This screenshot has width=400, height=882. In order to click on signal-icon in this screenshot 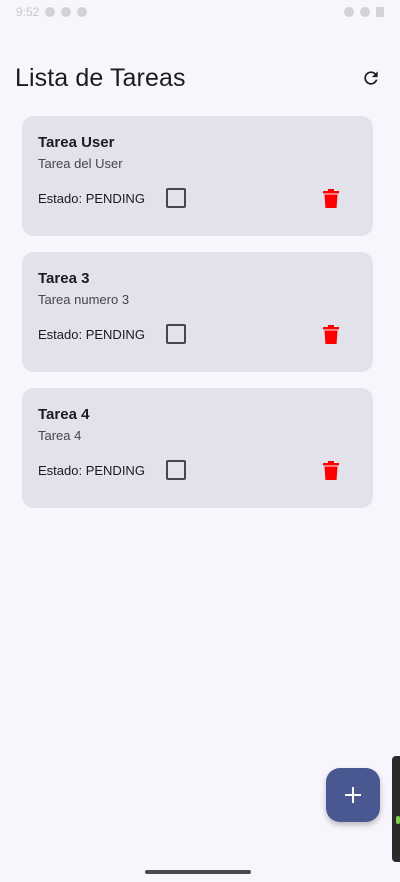, I will do `click(365, 12)`.